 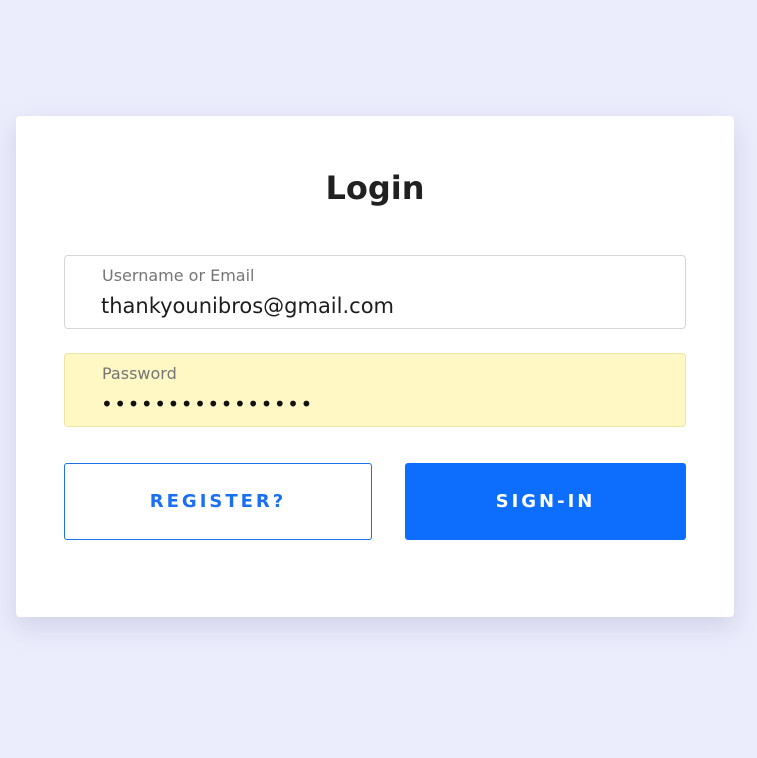 What do you see at coordinates (218, 501) in the screenshot?
I see `register-button: REGISTER?` at bounding box center [218, 501].